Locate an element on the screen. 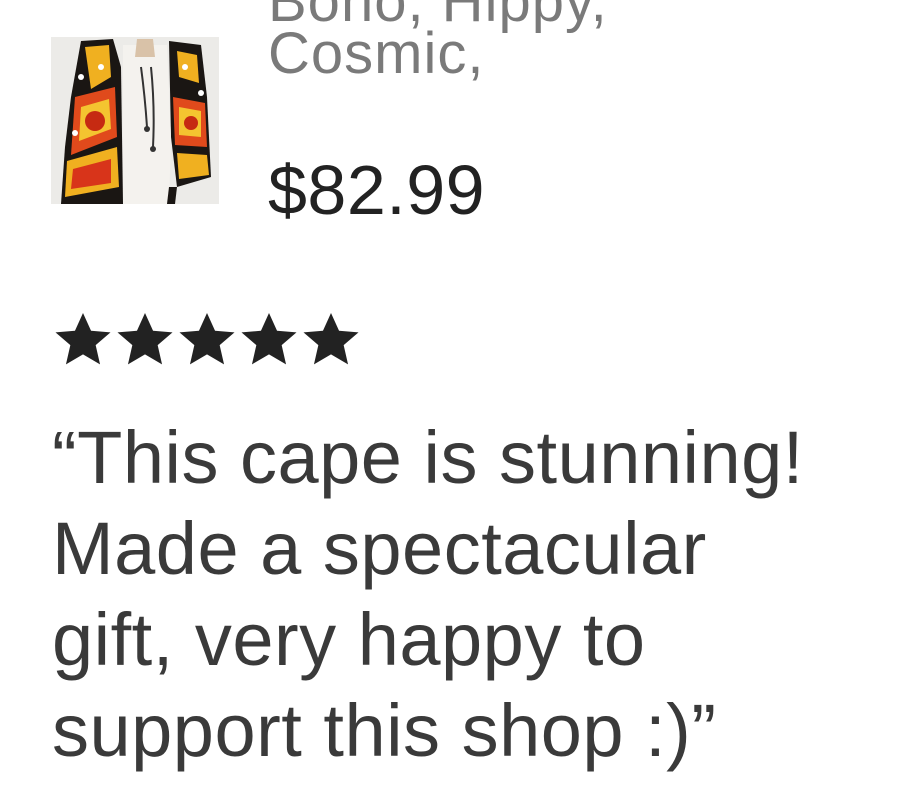 The height and width of the screenshot is (801, 922). review-text-line: “This cape is stunning! is located at coordinates (428, 457).